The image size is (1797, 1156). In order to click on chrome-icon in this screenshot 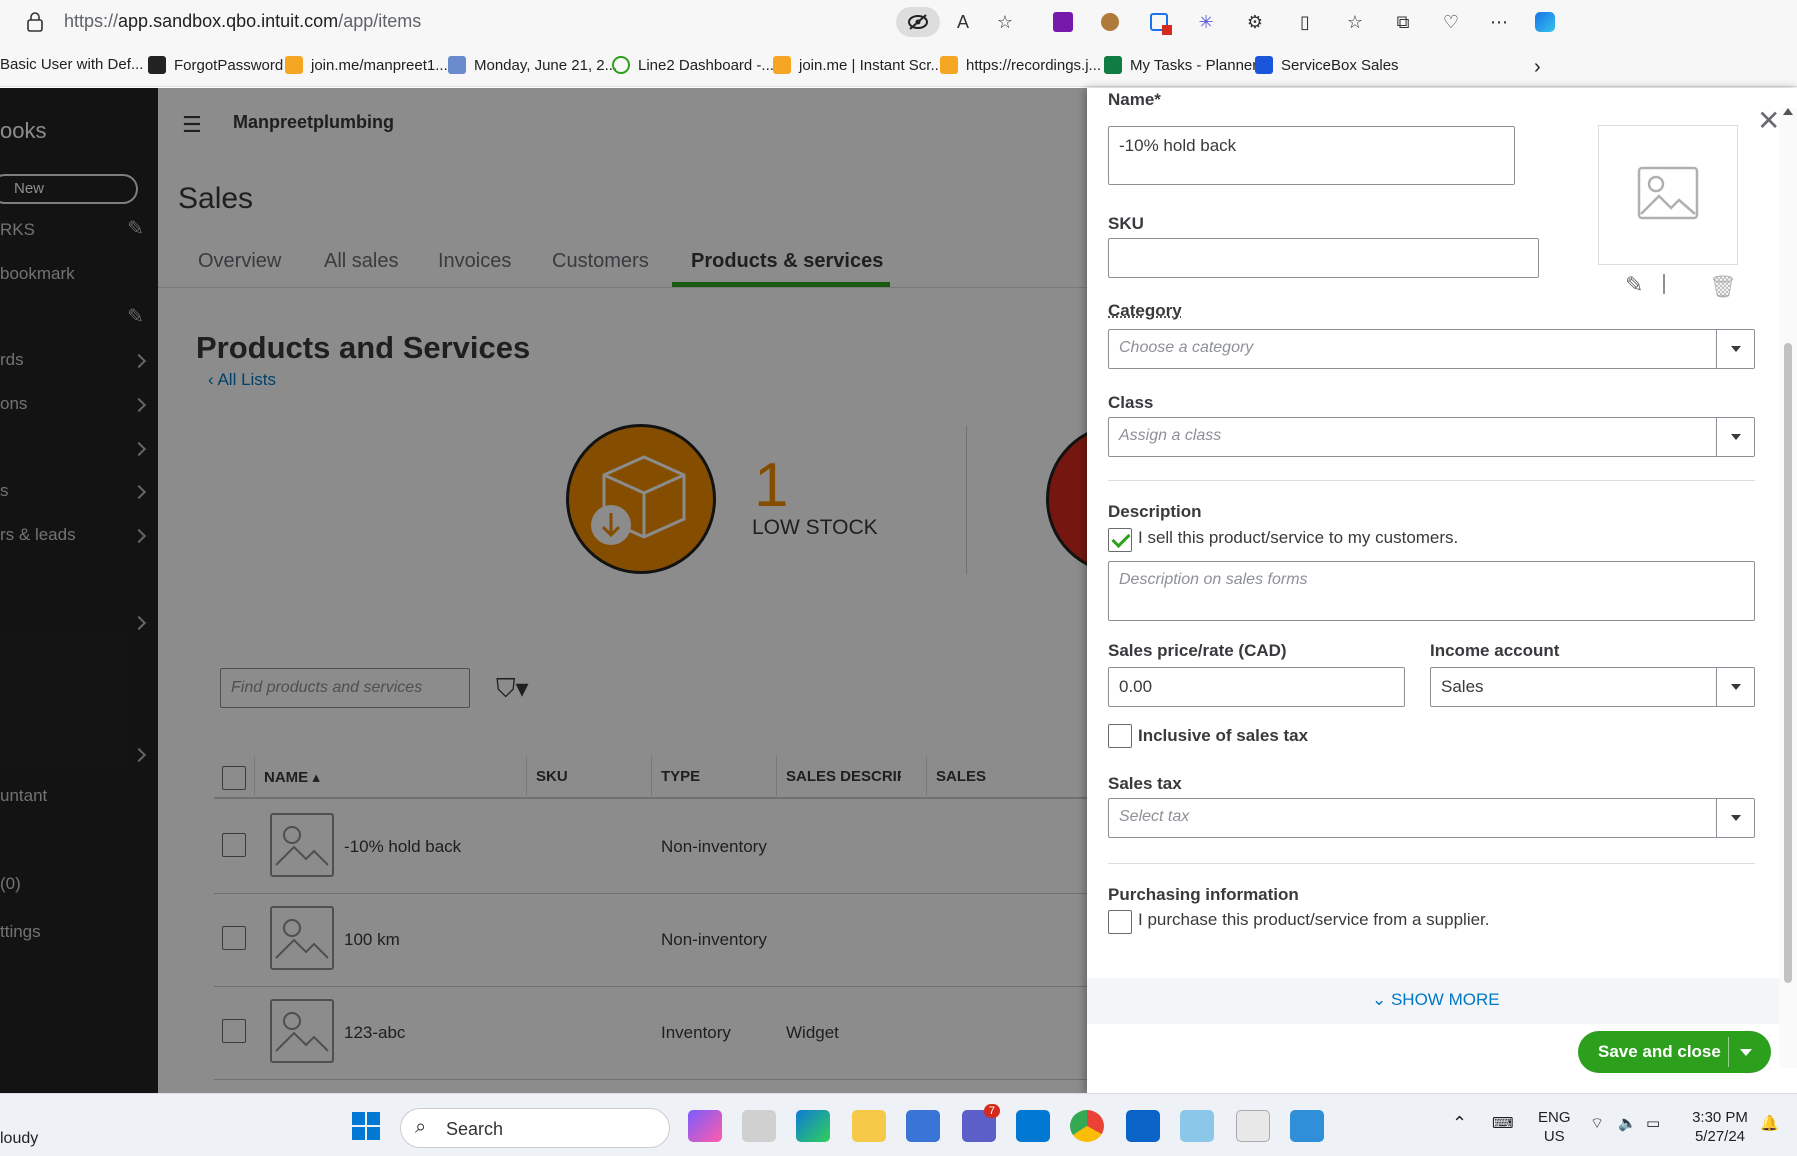, I will do `click(1087, 1126)`.